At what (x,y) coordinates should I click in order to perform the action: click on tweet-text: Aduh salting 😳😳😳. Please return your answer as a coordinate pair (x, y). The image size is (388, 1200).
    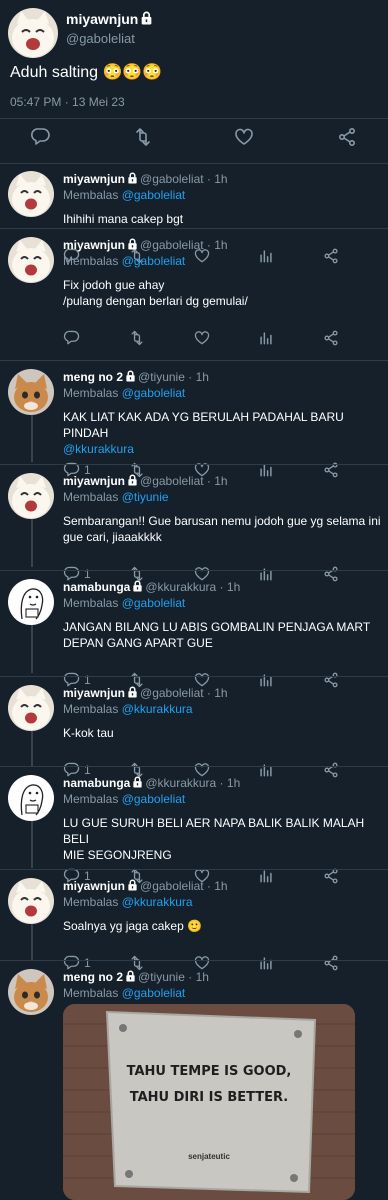
    Looking at the image, I should click on (86, 72).